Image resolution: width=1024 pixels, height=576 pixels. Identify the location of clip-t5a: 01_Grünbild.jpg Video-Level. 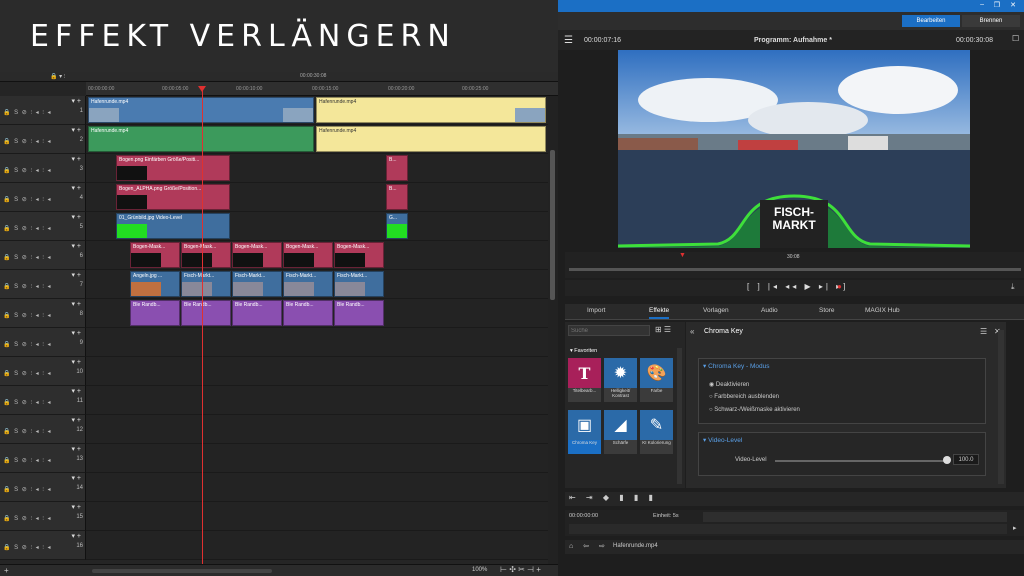
(173, 226).